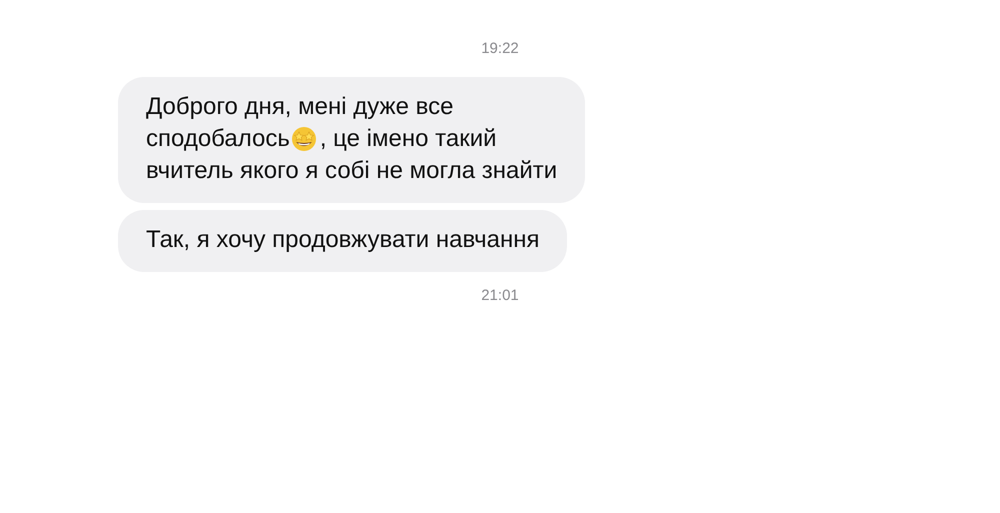  What do you see at coordinates (500, 48) in the screenshot?
I see `message-timestamp: 19:22` at bounding box center [500, 48].